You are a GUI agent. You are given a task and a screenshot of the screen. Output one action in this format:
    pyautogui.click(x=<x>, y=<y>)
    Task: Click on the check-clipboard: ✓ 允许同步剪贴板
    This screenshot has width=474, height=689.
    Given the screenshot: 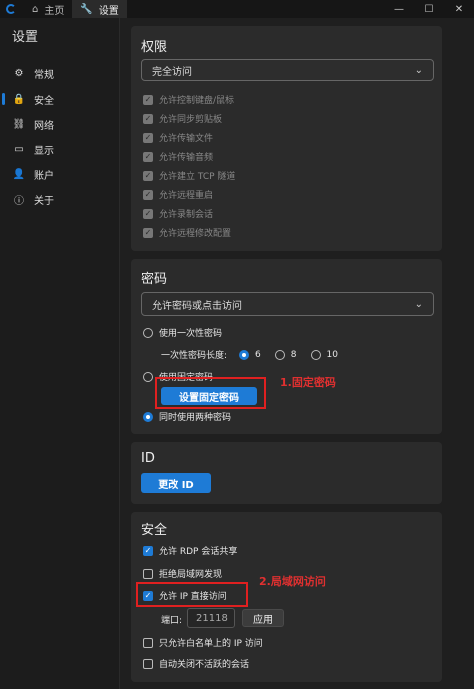 What is the action you would take?
    pyautogui.click(x=182, y=118)
    